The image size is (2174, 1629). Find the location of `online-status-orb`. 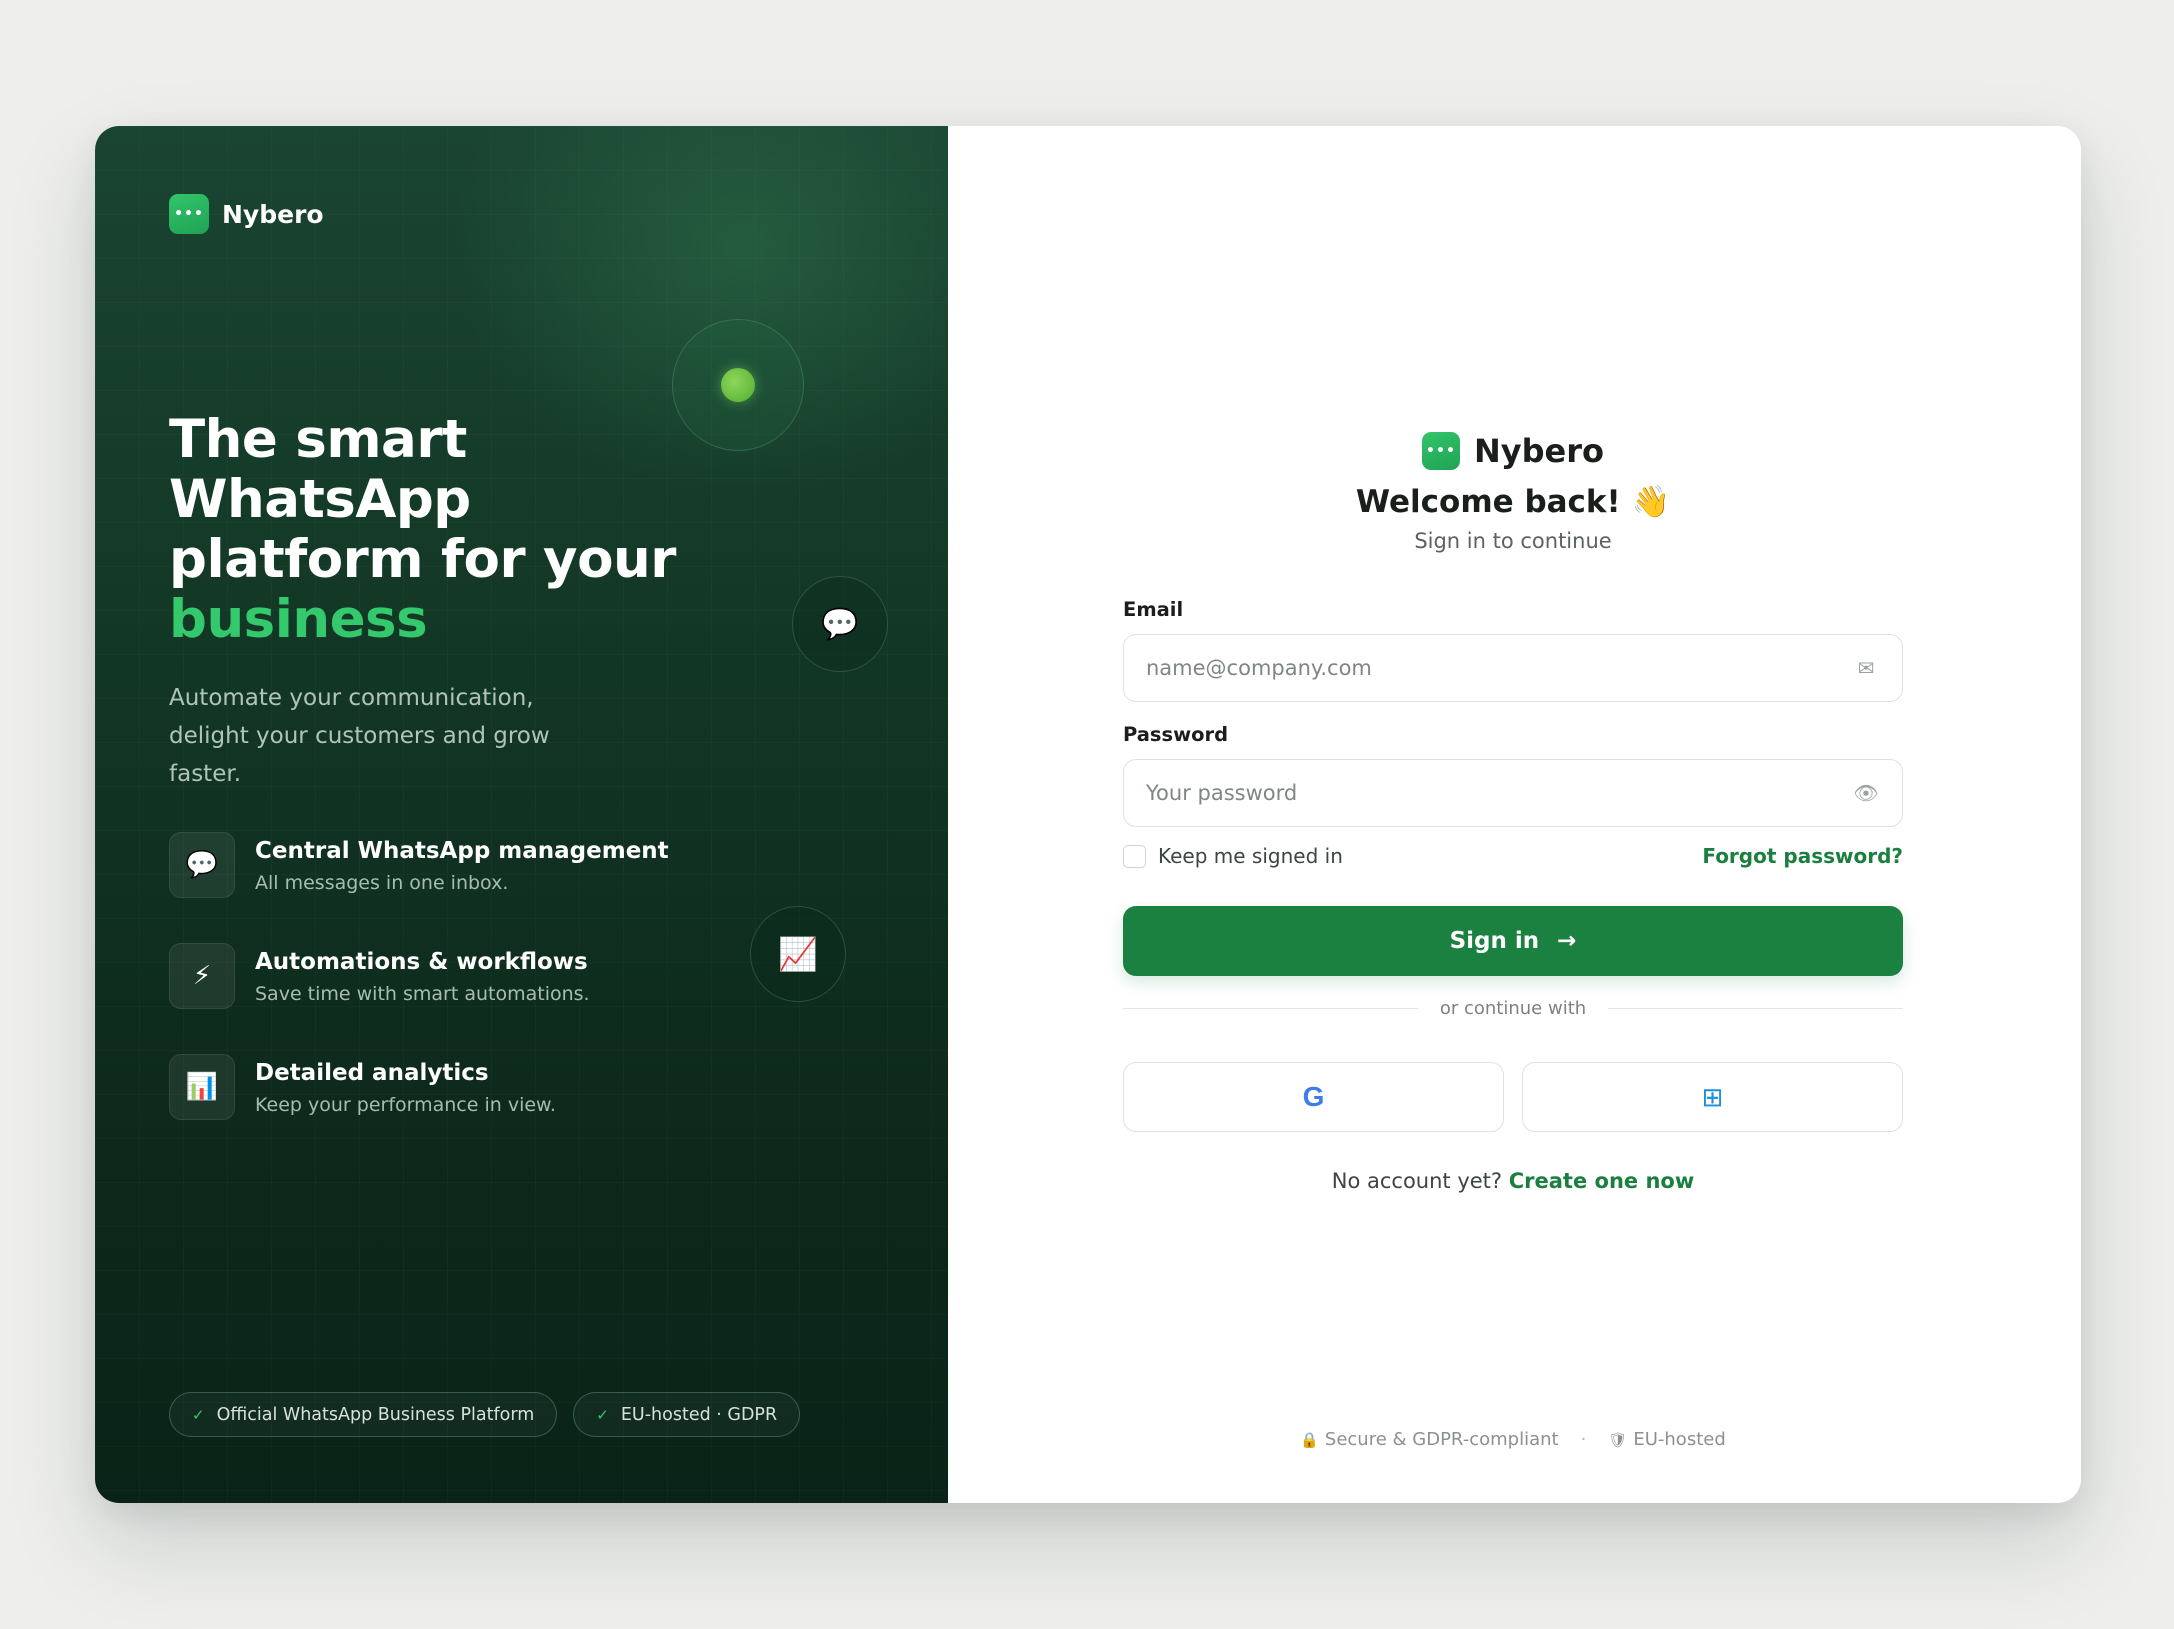

online-status-orb is located at coordinates (738, 385).